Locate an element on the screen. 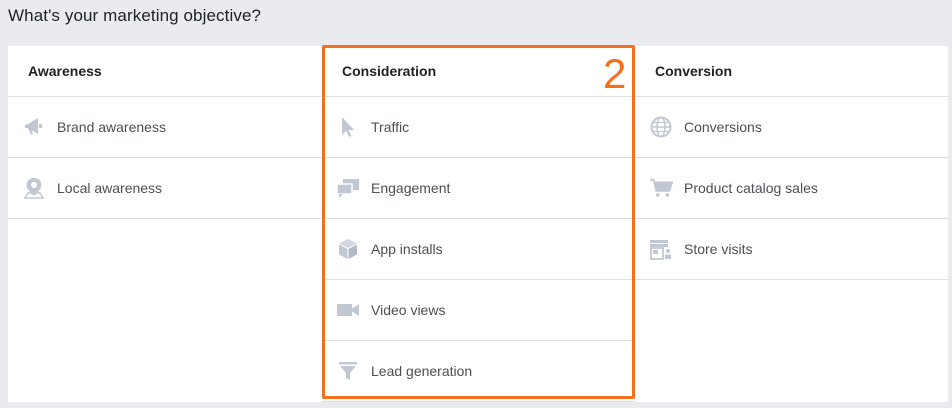 The width and height of the screenshot is (952, 408). objective-label: Conversions is located at coordinates (723, 127).